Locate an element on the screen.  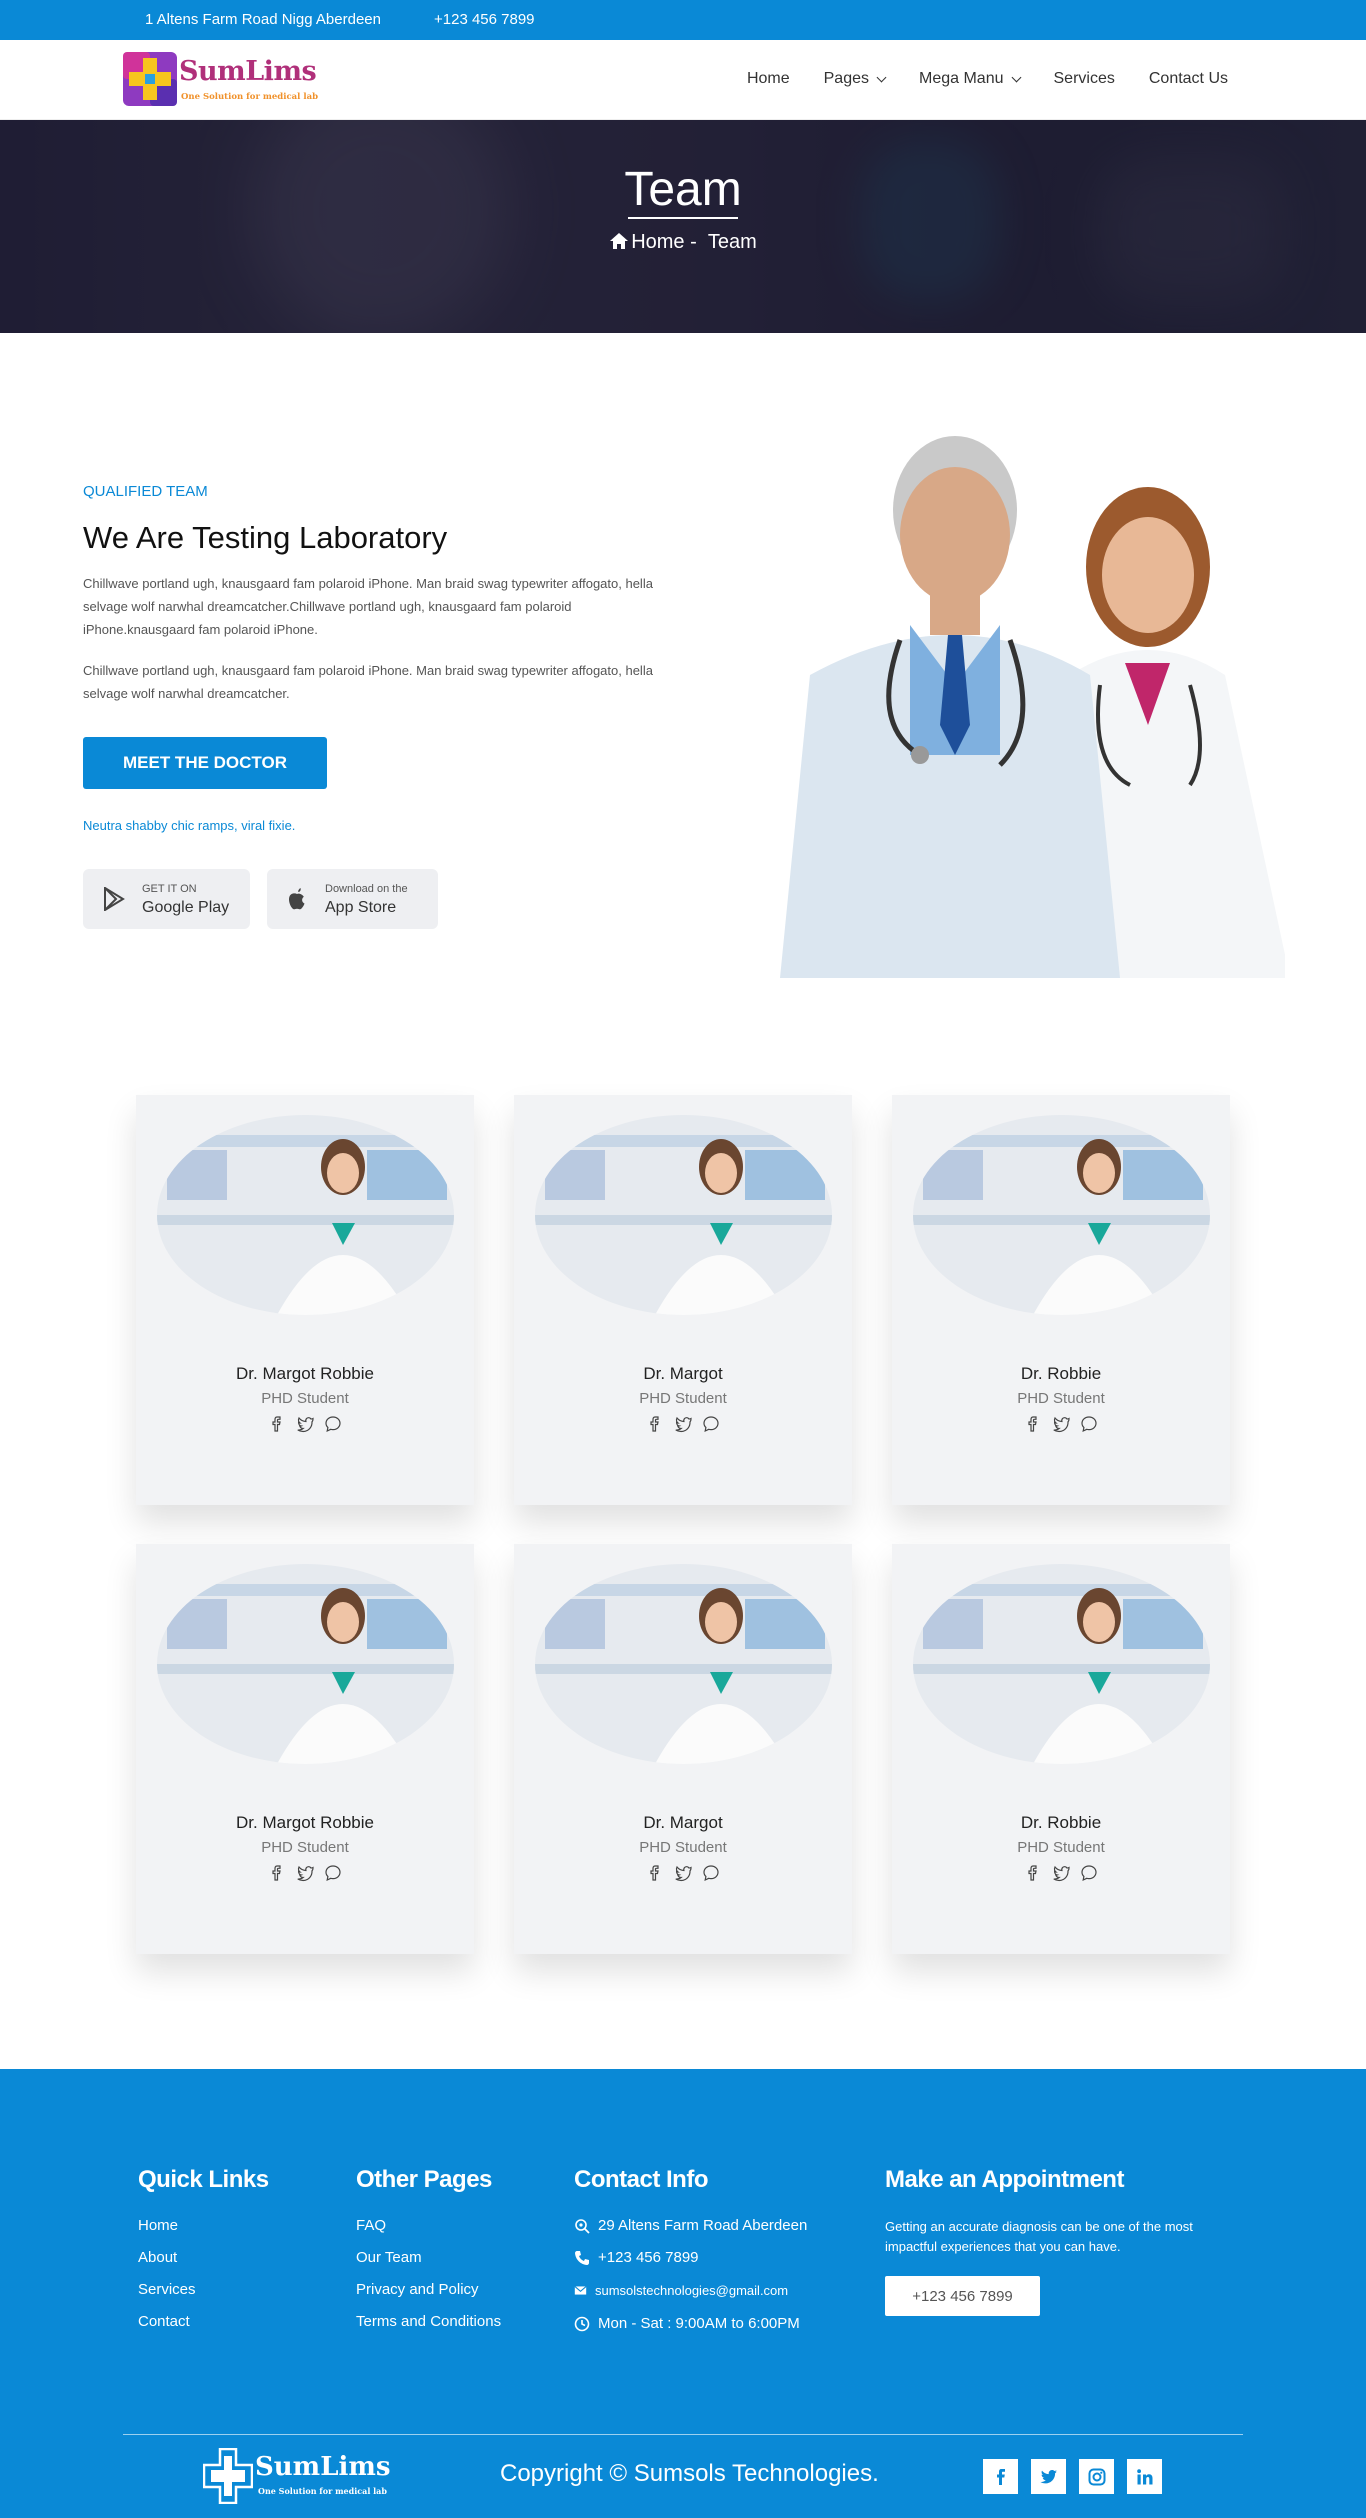
brand-name: SumLims is located at coordinates (248, 71).